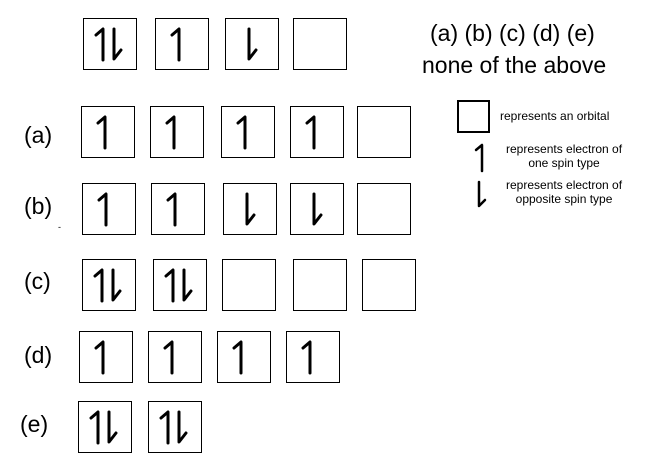 This screenshot has height=465, width=668. What do you see at coordinates (512, 33) in the screenshot?
I see `answer-choices: (a) (b) (c) (d) (e)` at bounding box center [512, 33].